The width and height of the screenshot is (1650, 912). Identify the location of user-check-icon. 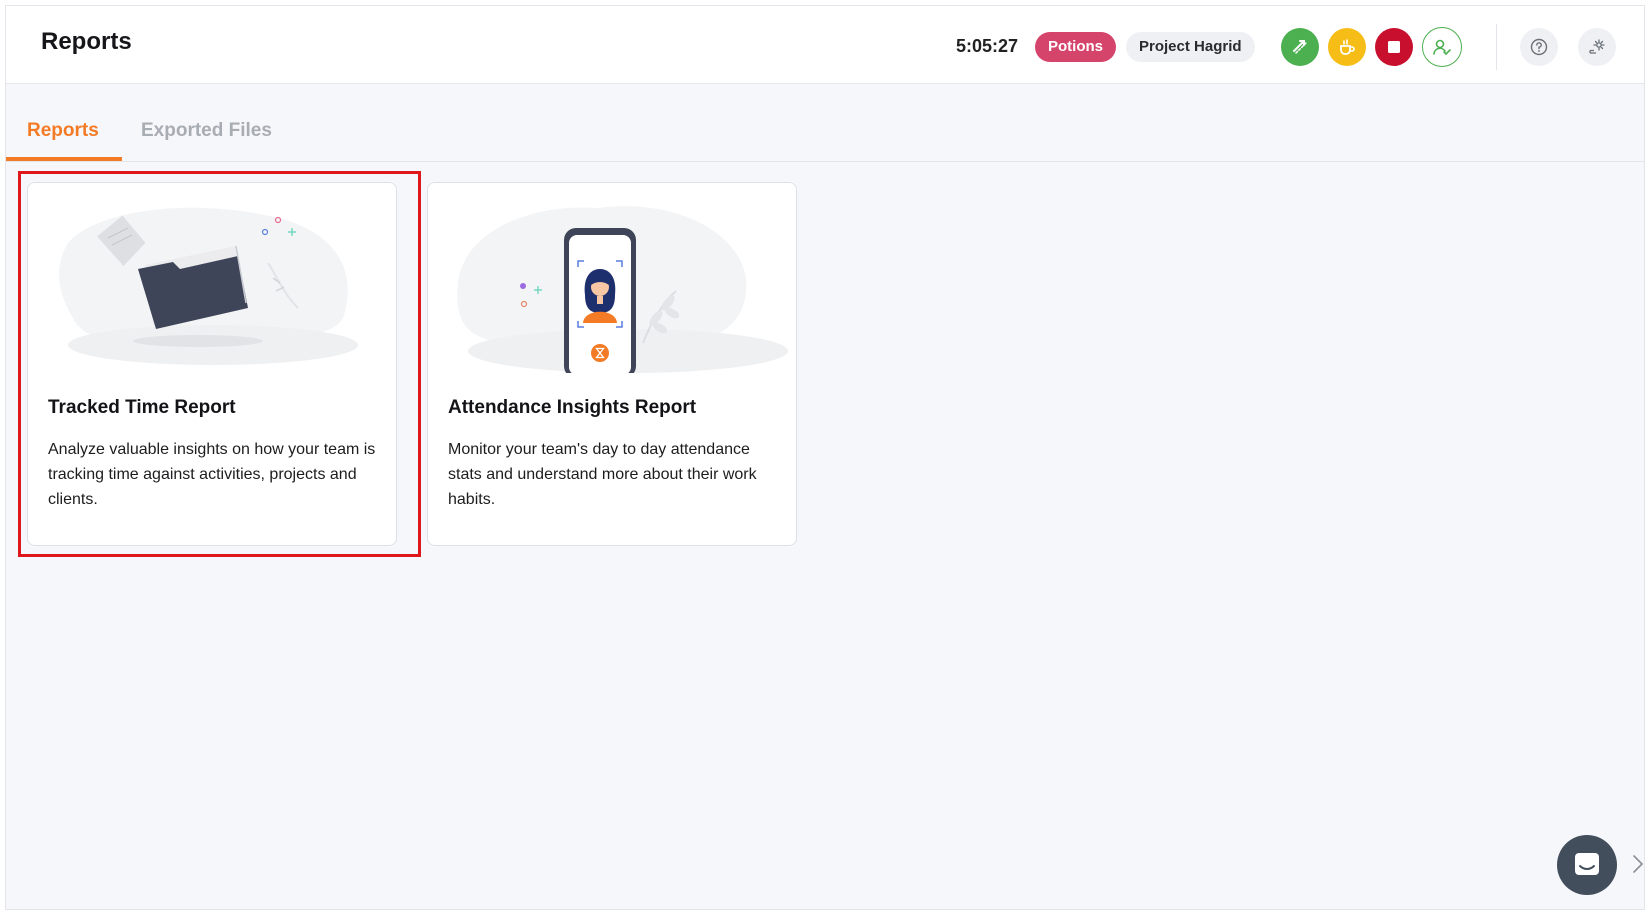
(1442, 47).